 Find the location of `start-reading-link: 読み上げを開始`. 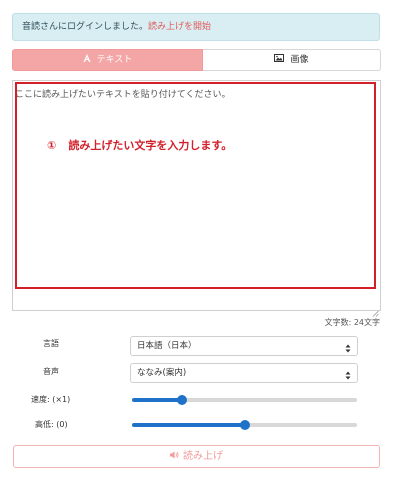

start-reading-link: 読み上げを開始 is located at coordinates (179, 27).